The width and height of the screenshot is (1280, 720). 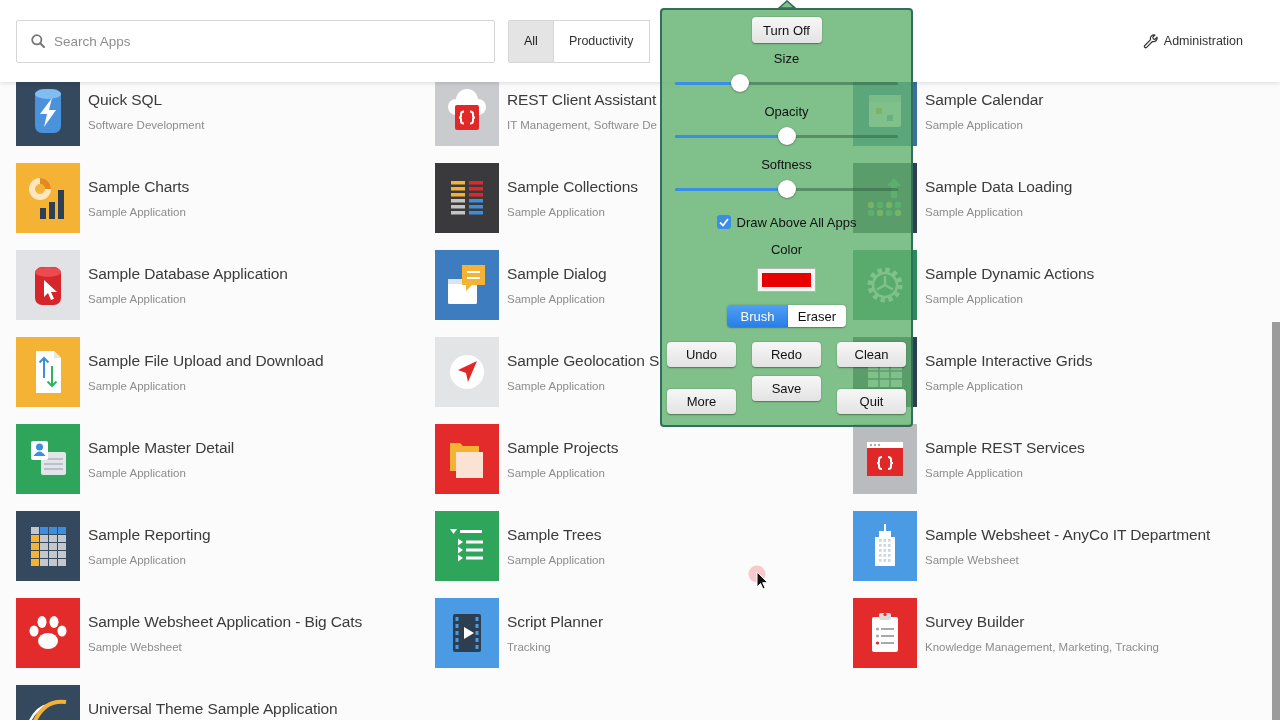 I want to click on color-well, so click(x=786, y=280).